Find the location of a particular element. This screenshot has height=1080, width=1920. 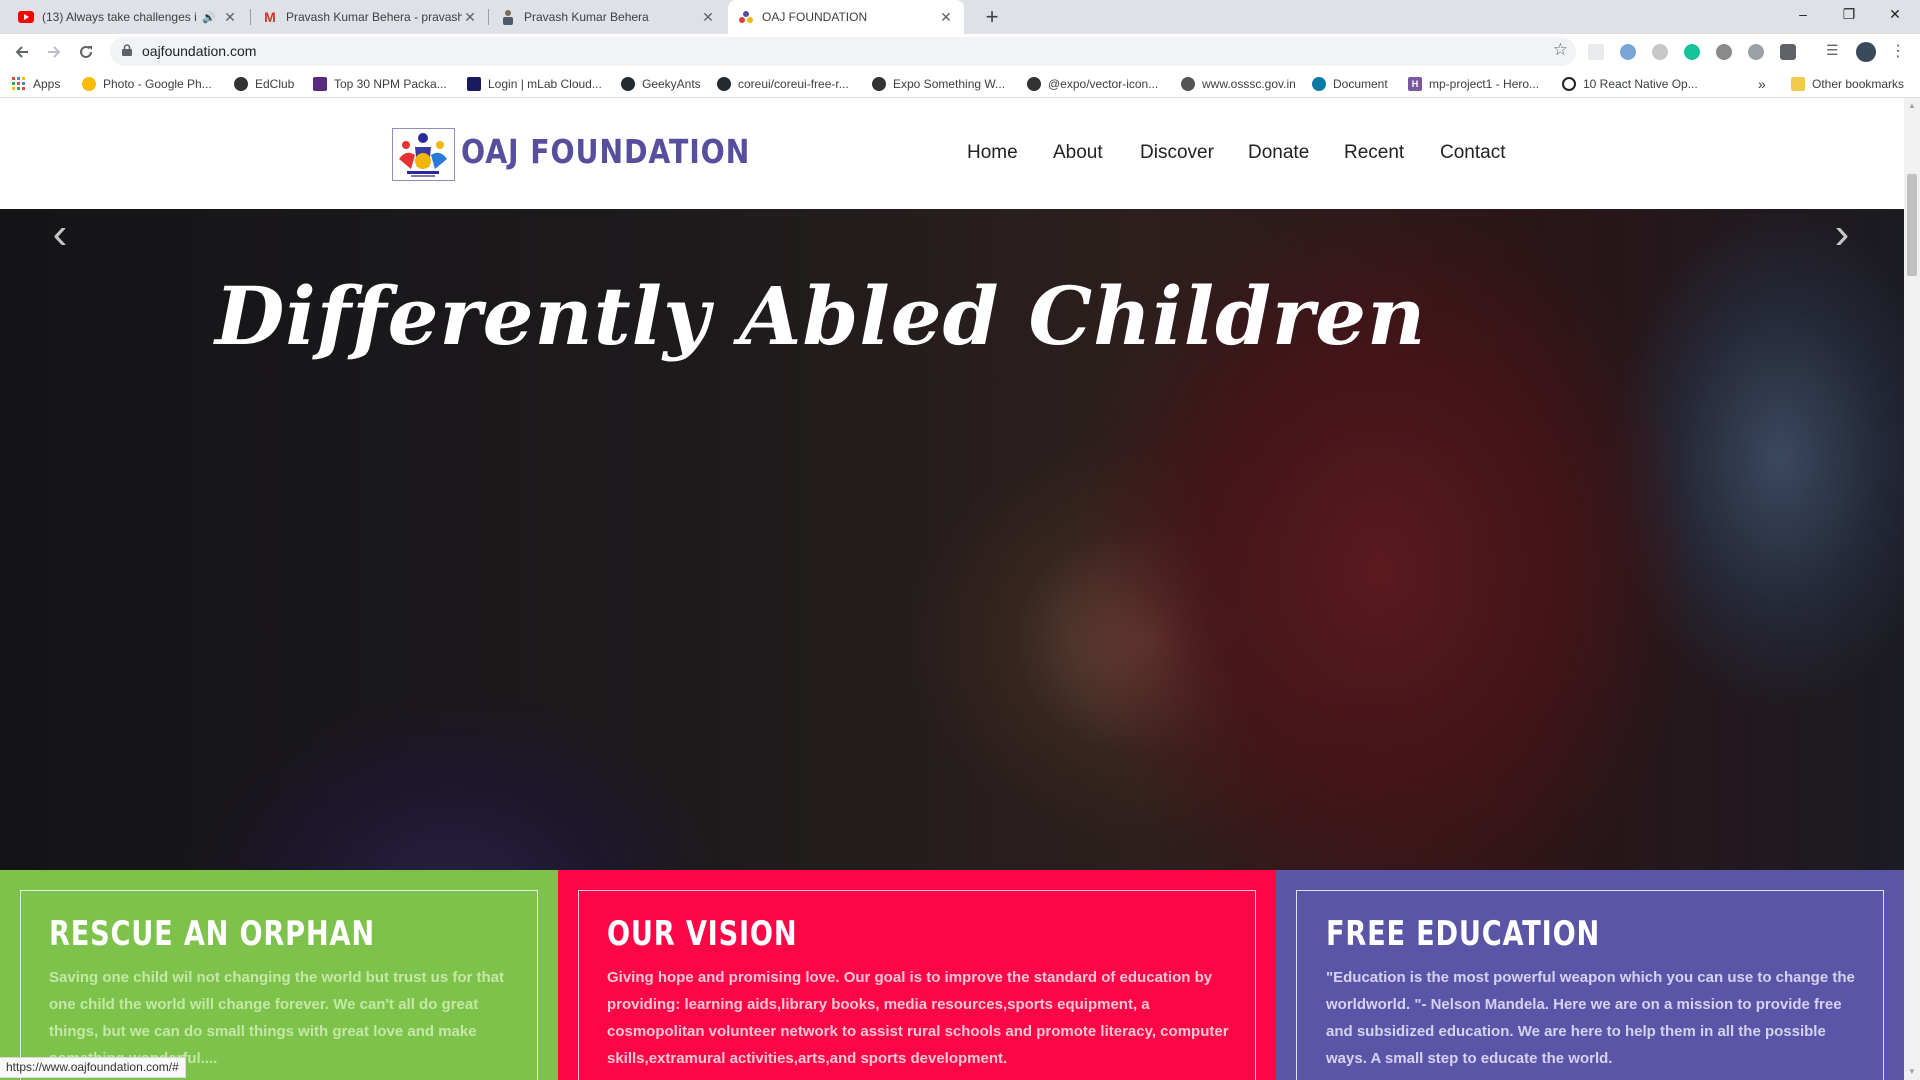

hero-title: Differently Abled Children is located at coordinates (821, 316).